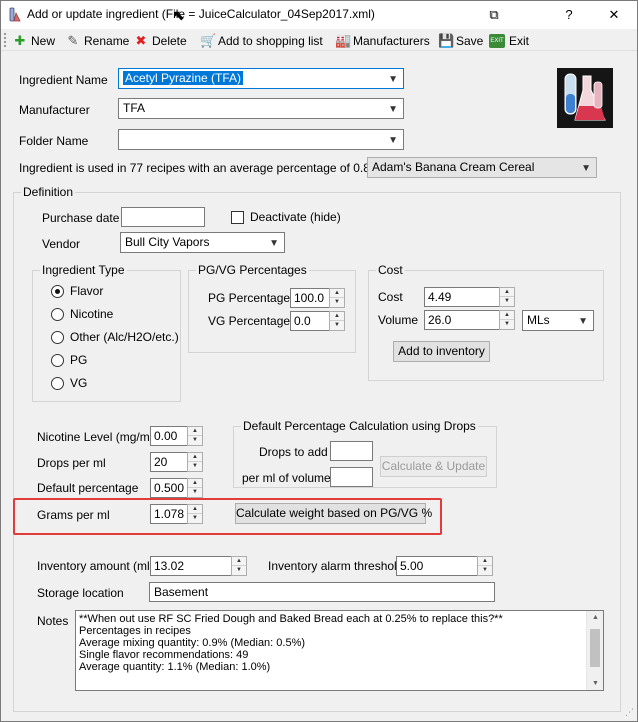  What do you see at coordinates (569, 15) in the screenshot?
I see `help-button: ?` at bounding box center [569, 15].